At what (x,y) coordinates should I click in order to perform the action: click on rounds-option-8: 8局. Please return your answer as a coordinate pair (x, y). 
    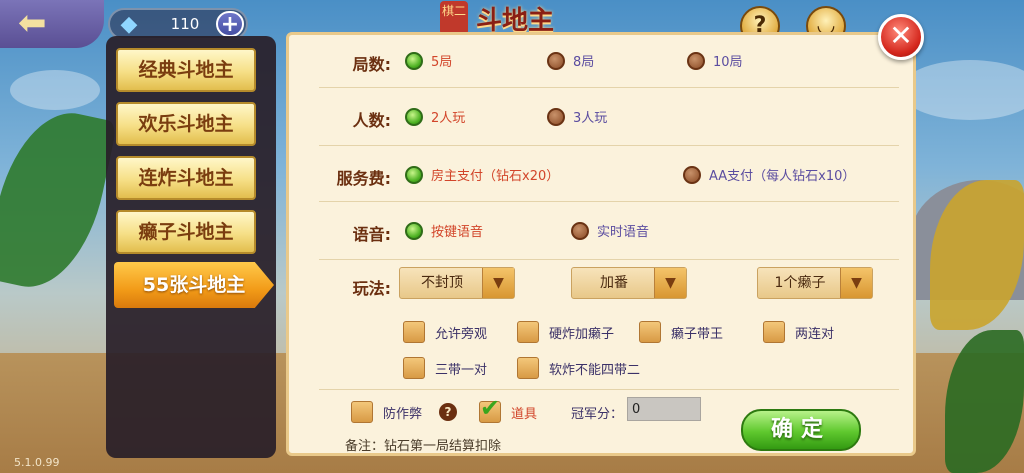
    Looking at the image, I should click on (570, 60).